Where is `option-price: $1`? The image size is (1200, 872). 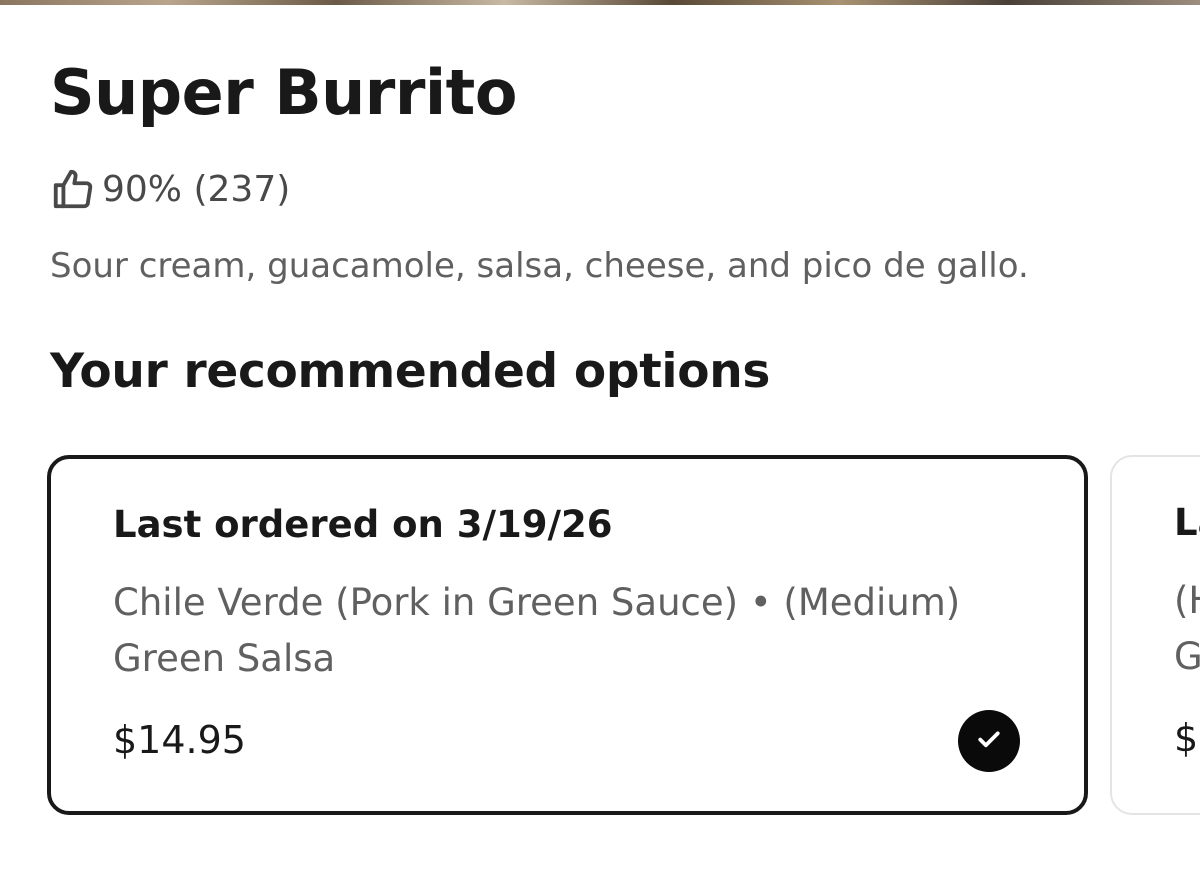 option-price: $1 is located at coordinates (1187, 738).